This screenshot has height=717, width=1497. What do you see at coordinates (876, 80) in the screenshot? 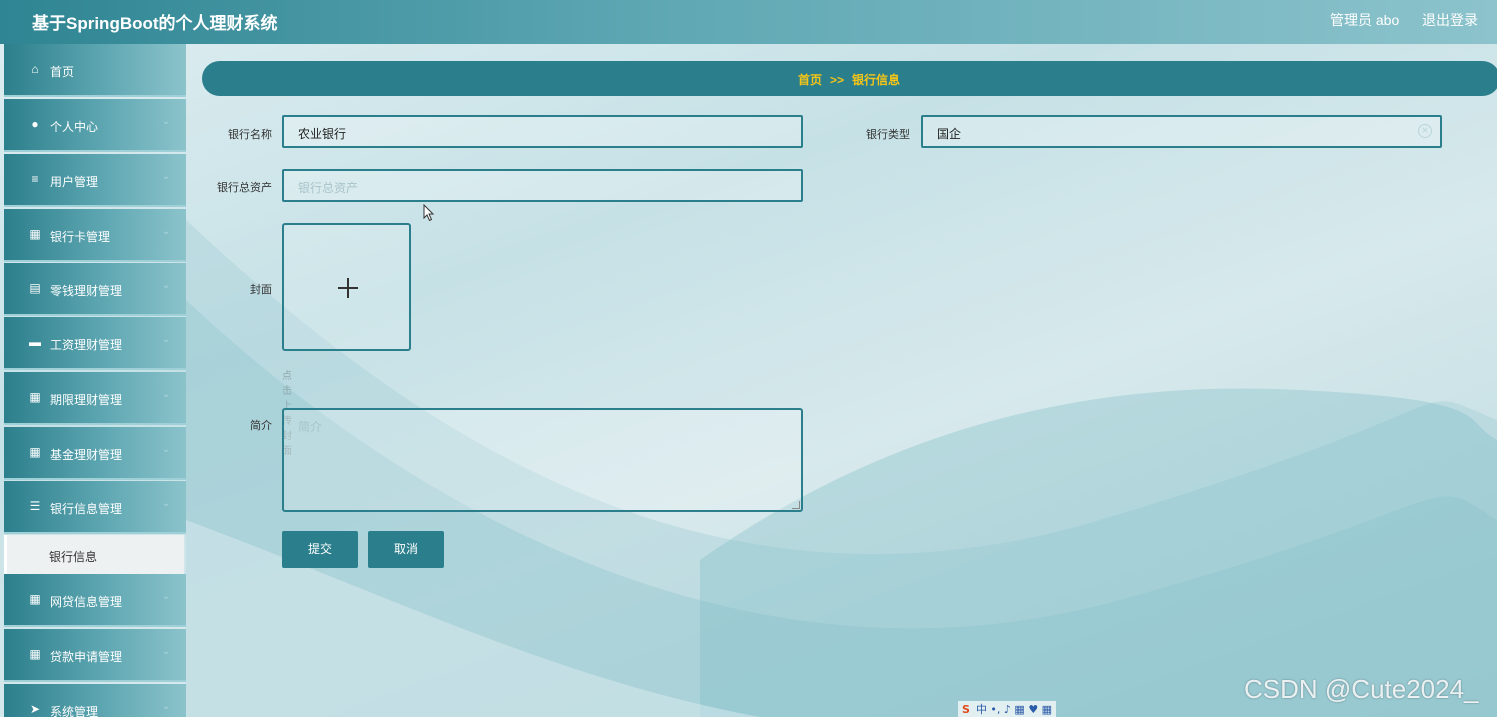
I see `breadcrumb-current: 银行信息` at bounding box center [876, 80].